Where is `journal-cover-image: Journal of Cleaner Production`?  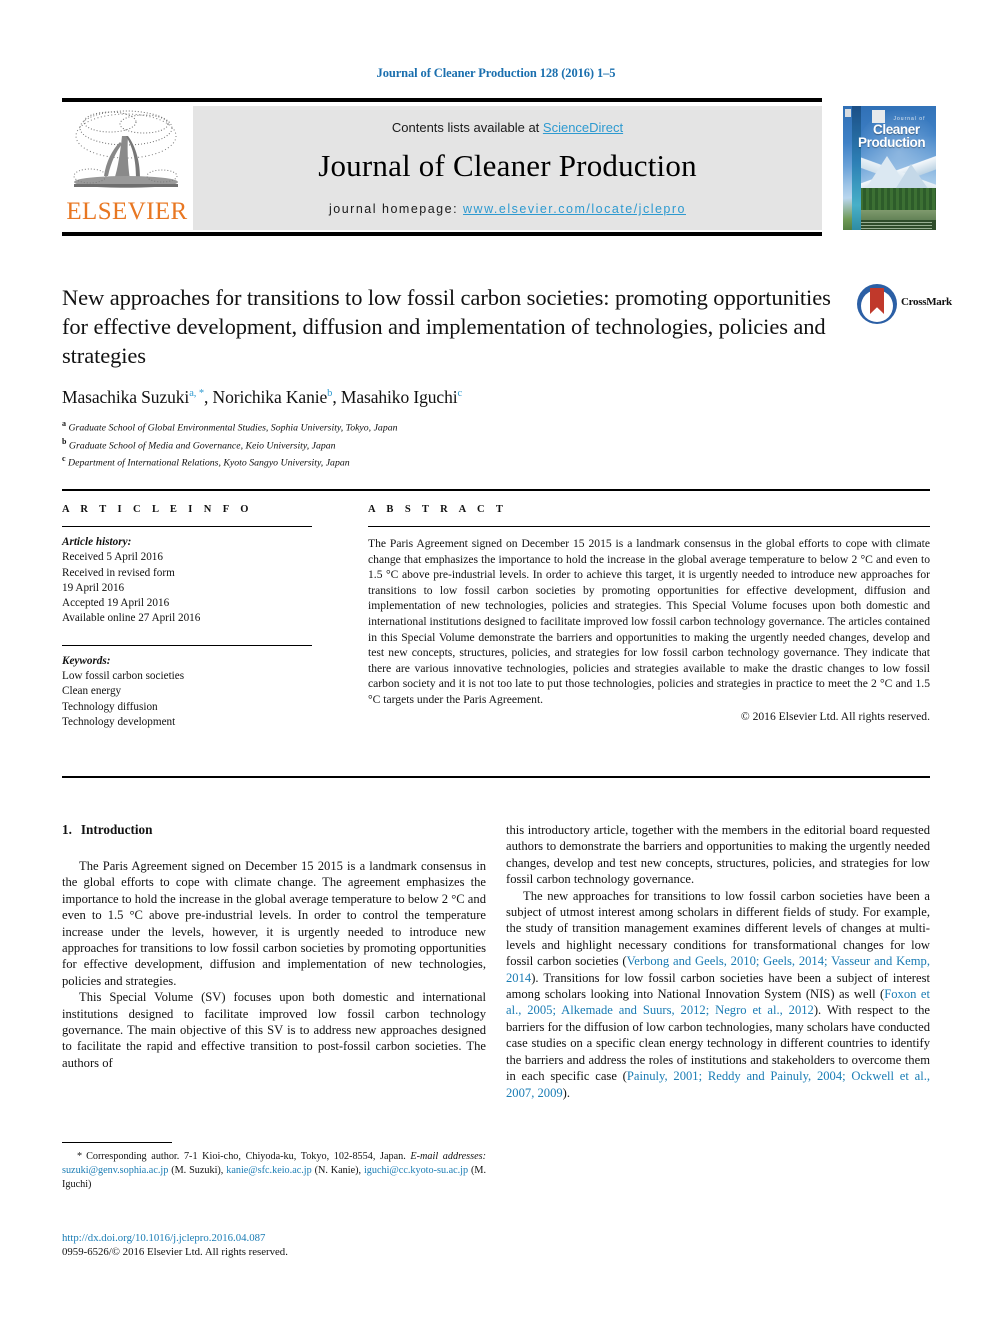 journal-cover-image: Journal of Cleaner Production is located at coordinates (889, 168).